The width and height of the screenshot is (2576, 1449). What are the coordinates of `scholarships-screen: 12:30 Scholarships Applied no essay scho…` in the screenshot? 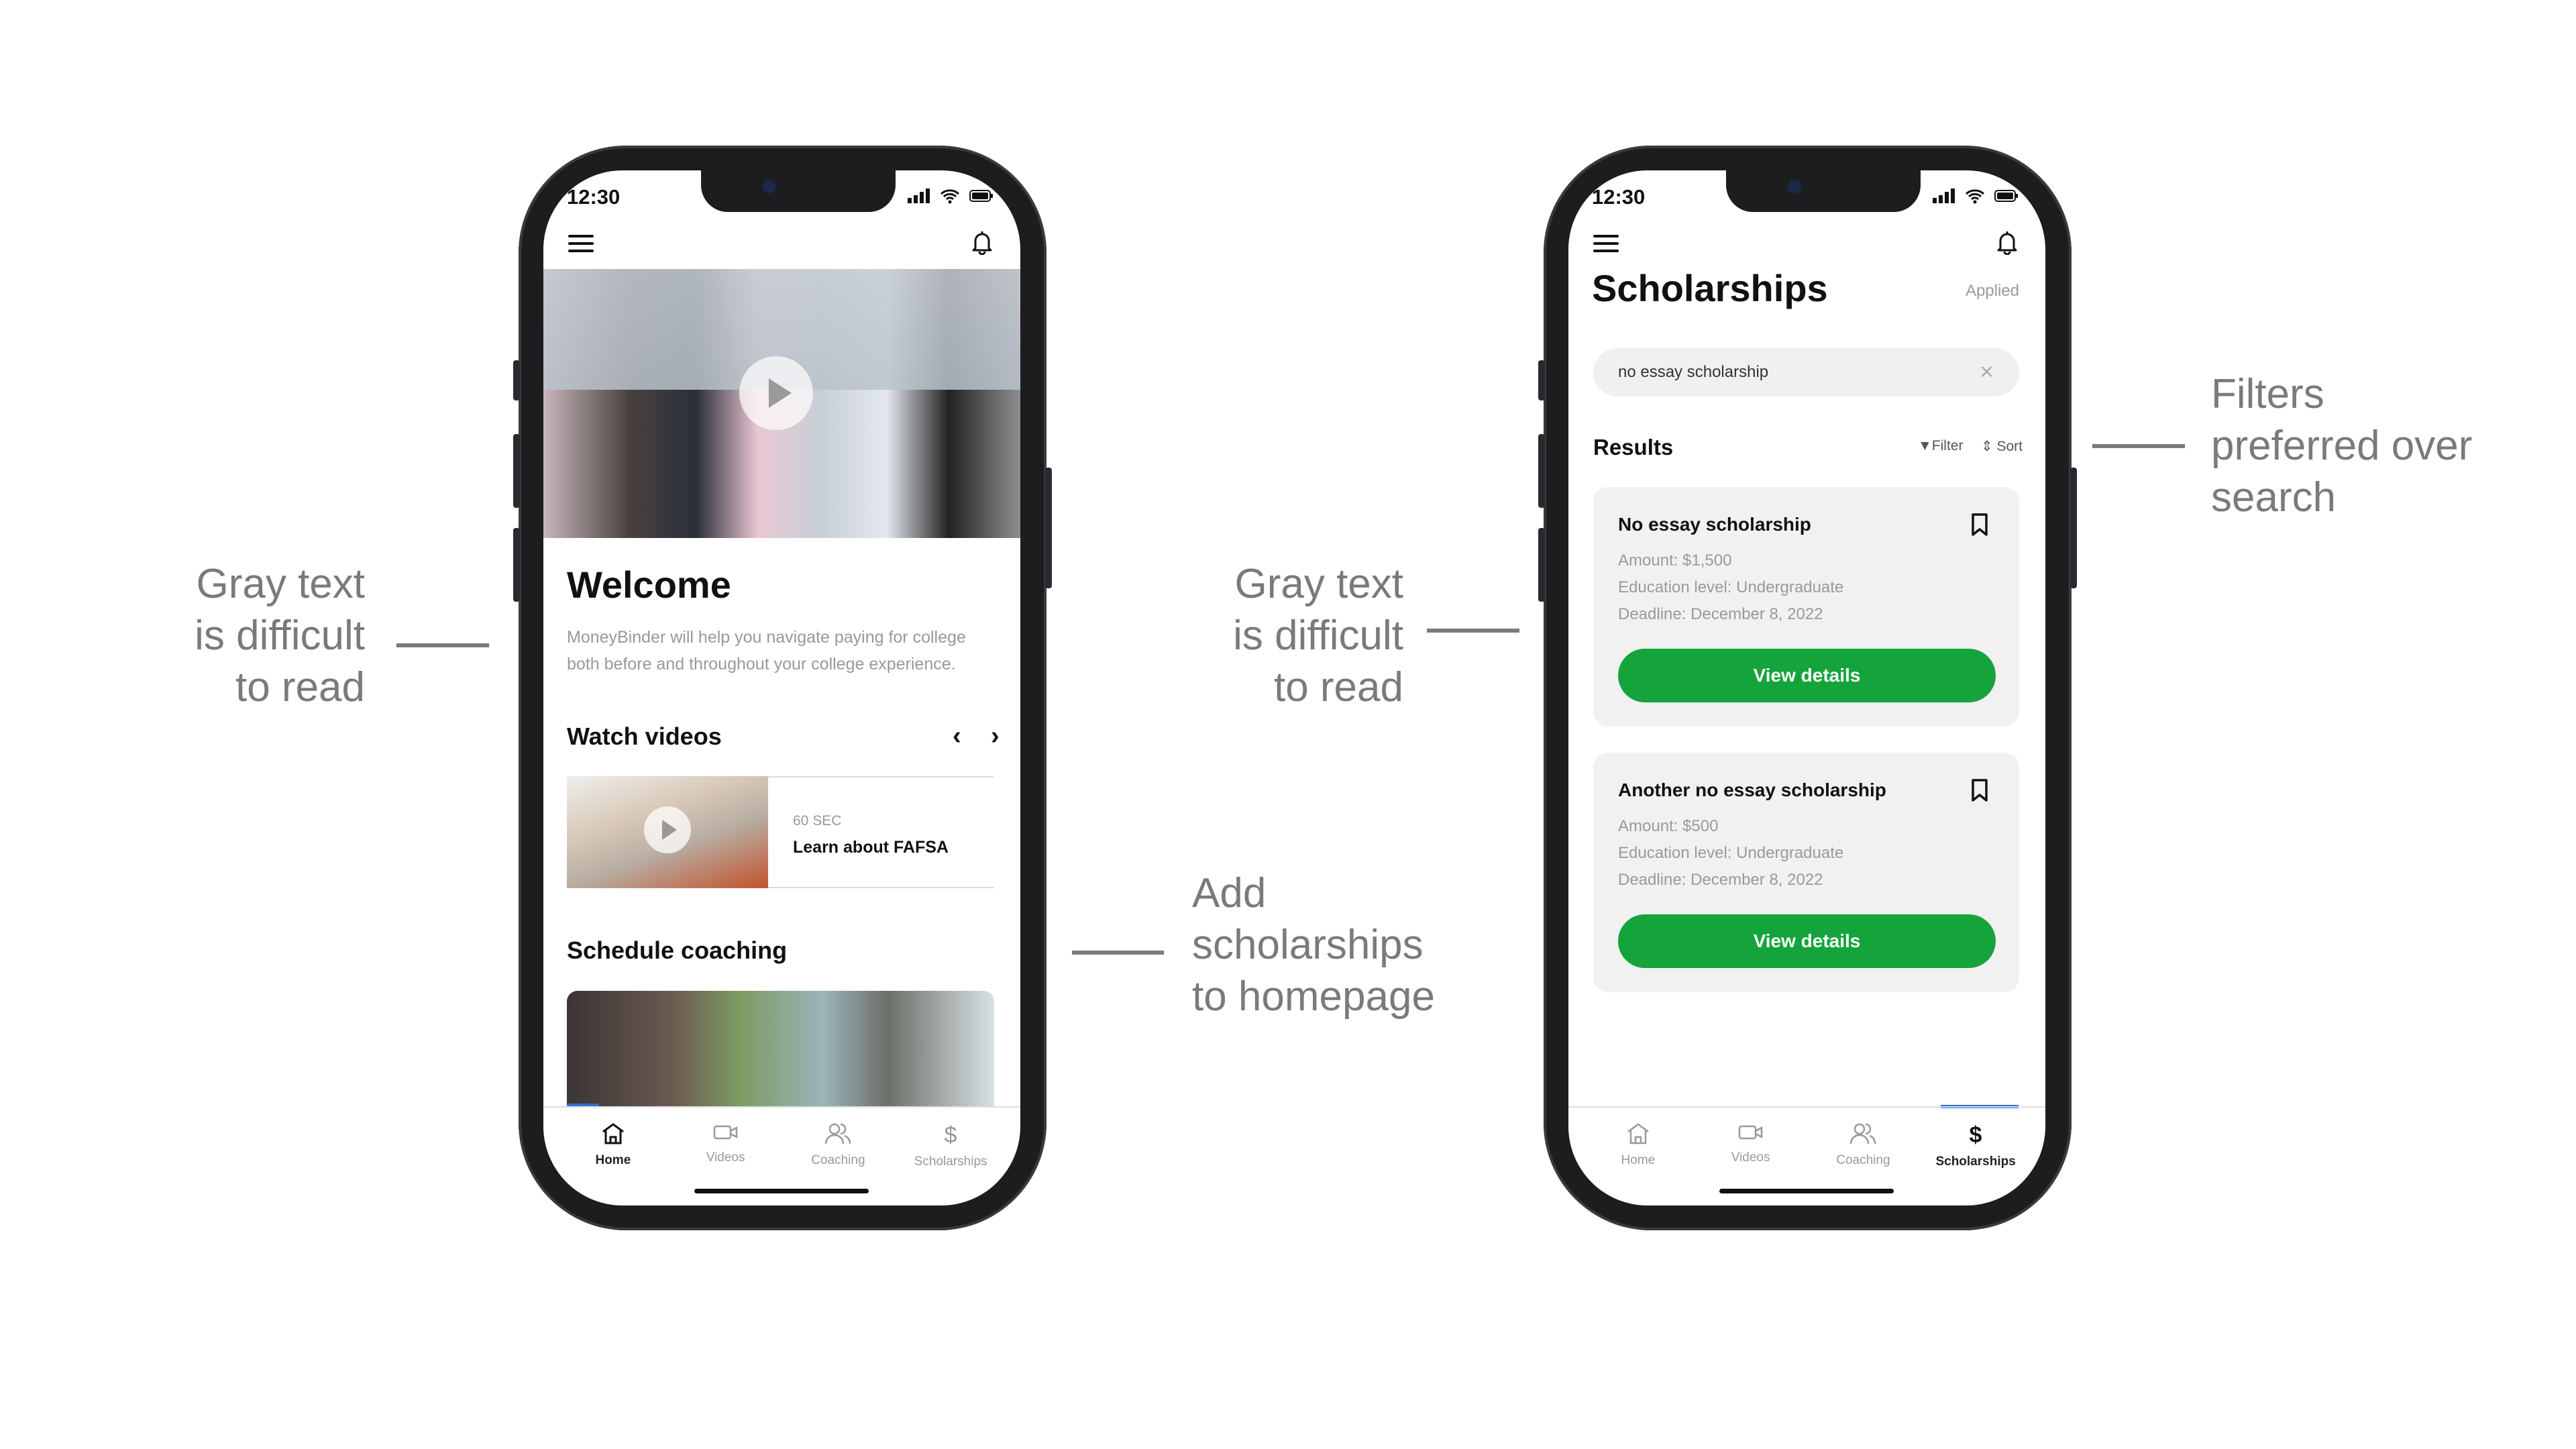 It's located at (1806, 687).